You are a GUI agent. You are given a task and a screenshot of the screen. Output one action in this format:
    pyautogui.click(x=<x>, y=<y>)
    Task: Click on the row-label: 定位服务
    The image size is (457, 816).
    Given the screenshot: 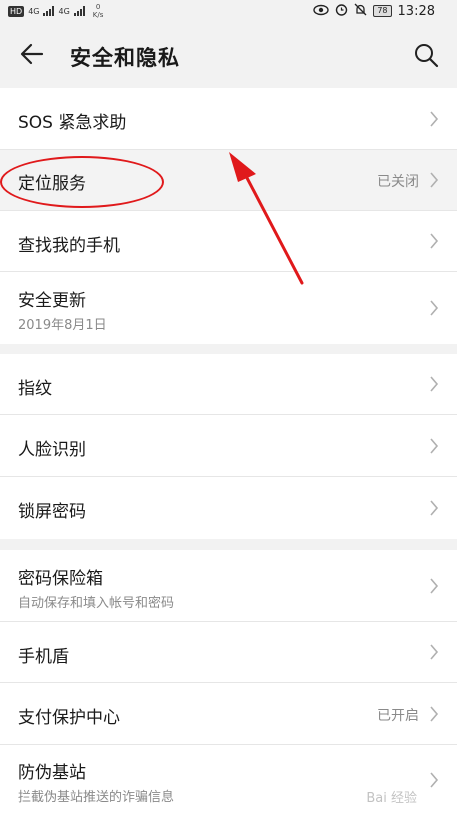 What is the action you would take?
    pyautogui.click(x=52, y=184)
    